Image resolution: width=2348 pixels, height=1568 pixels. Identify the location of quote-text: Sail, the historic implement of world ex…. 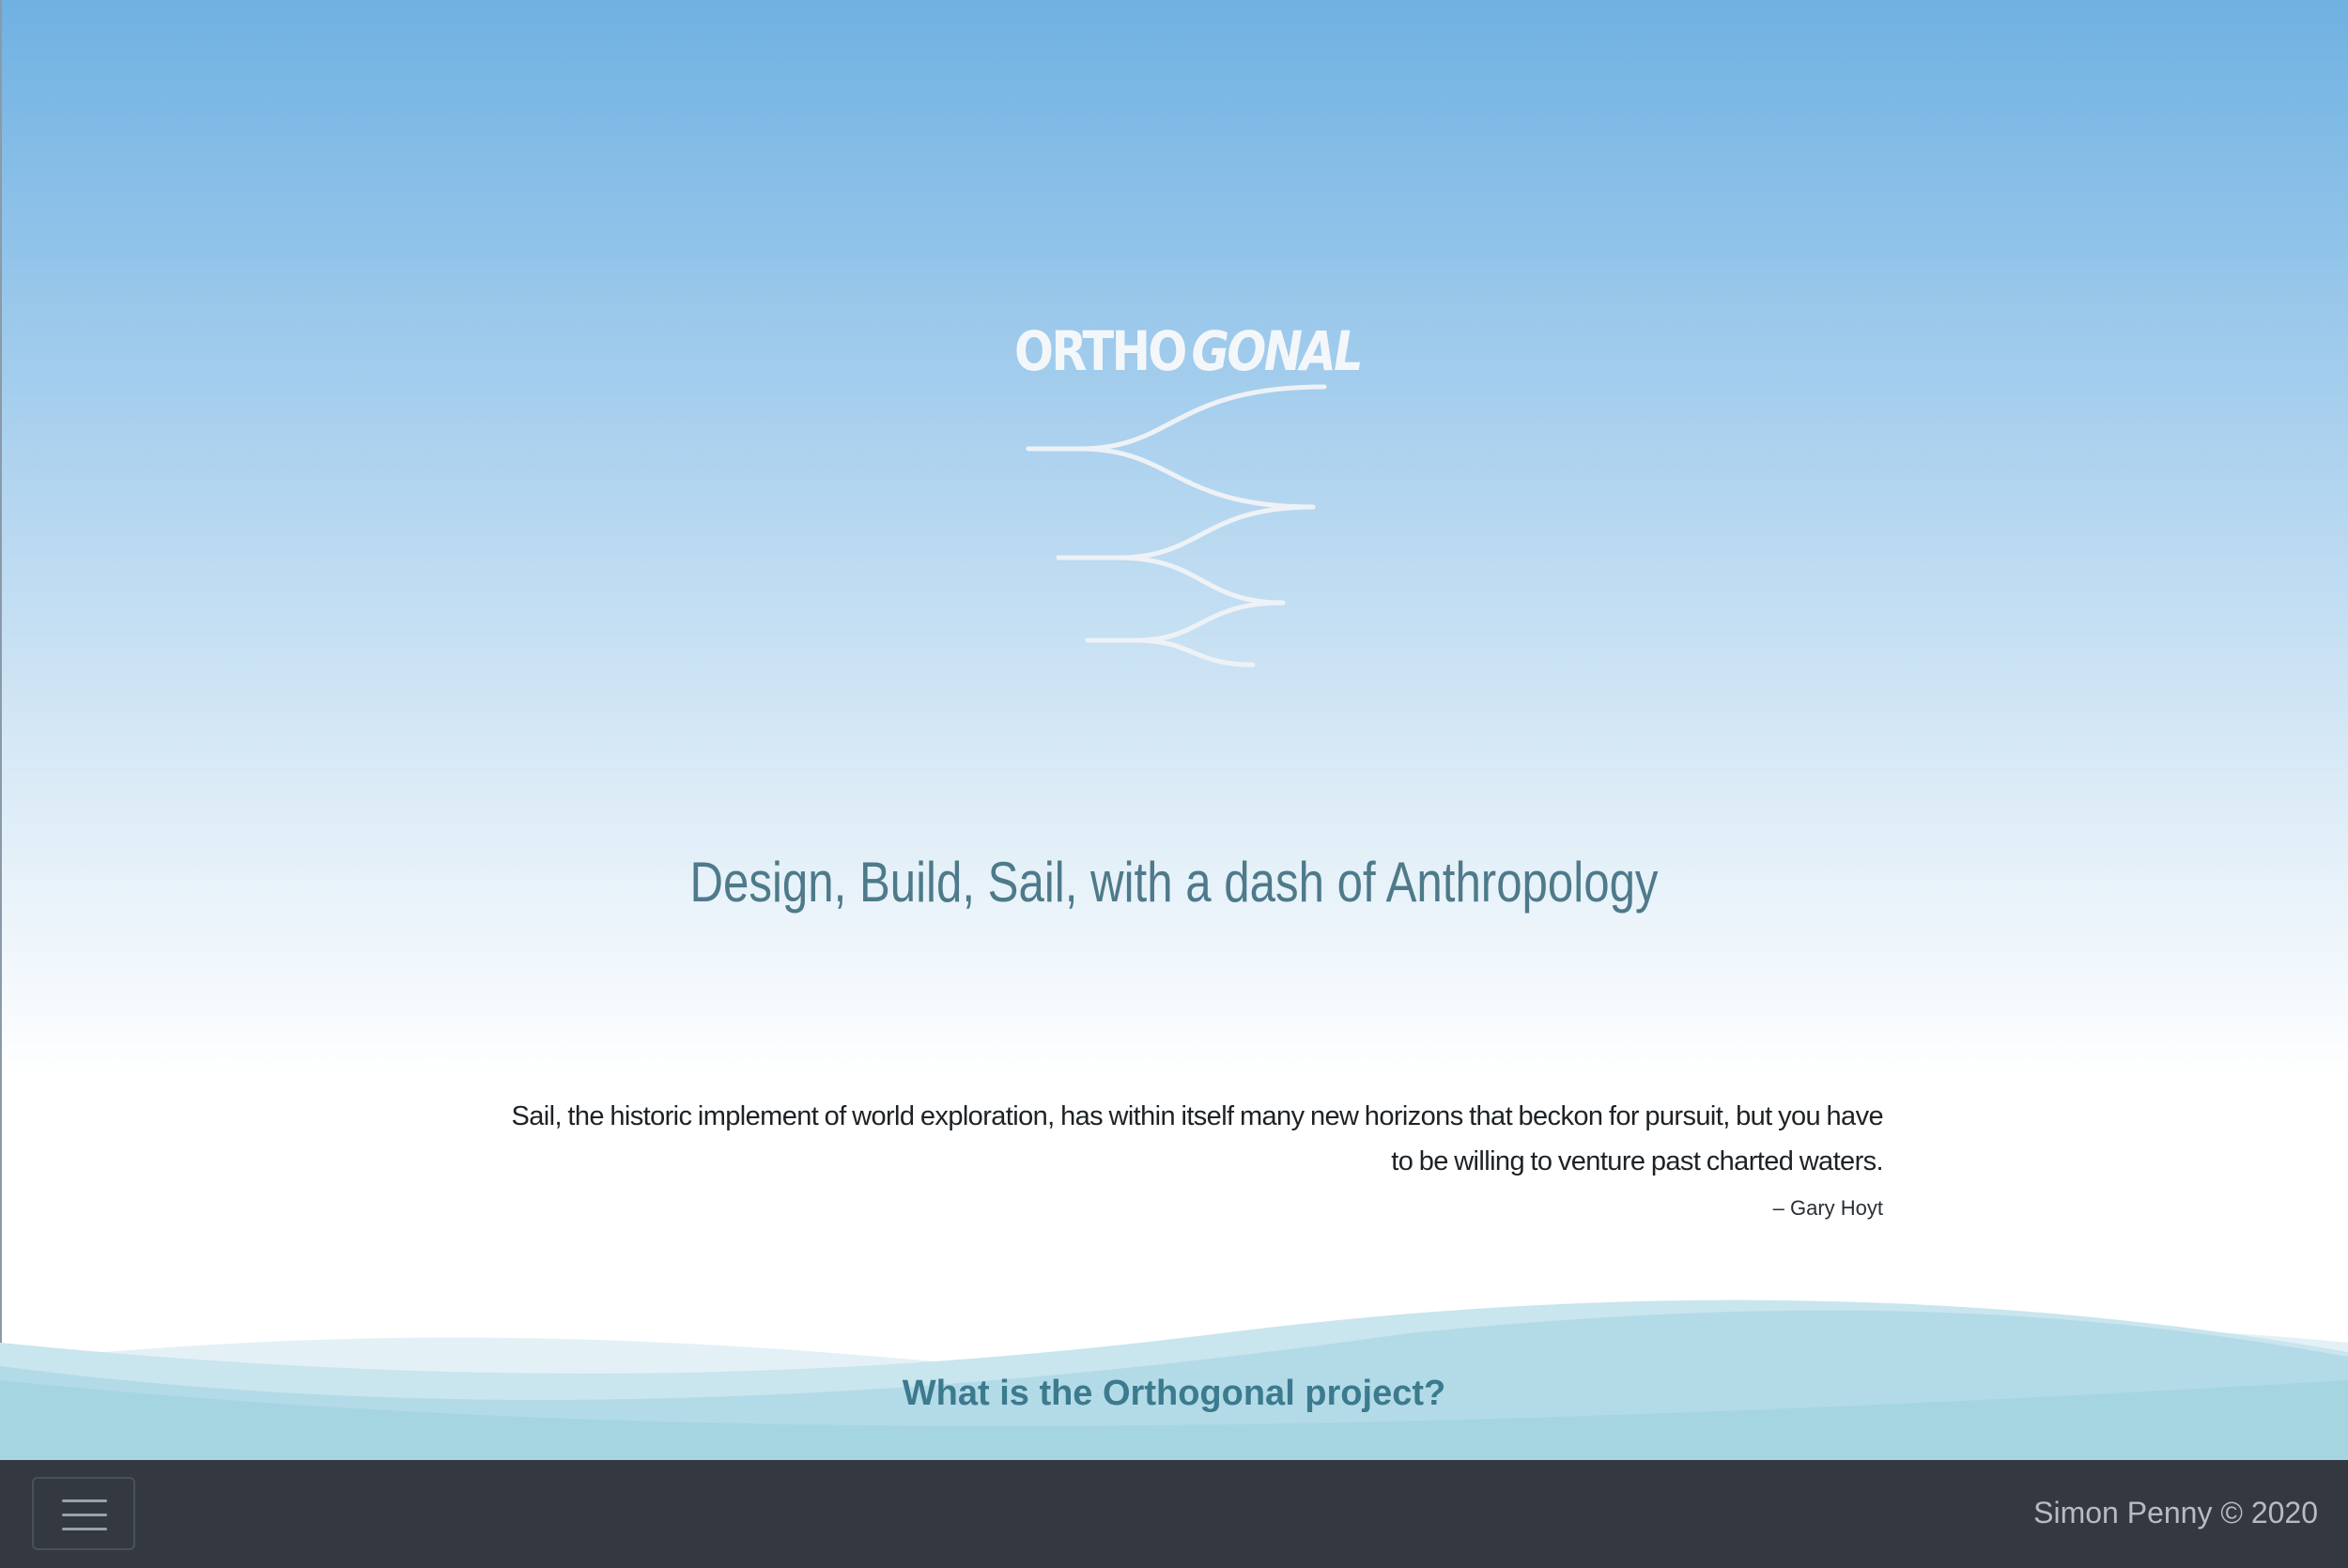
(1197, 1139).